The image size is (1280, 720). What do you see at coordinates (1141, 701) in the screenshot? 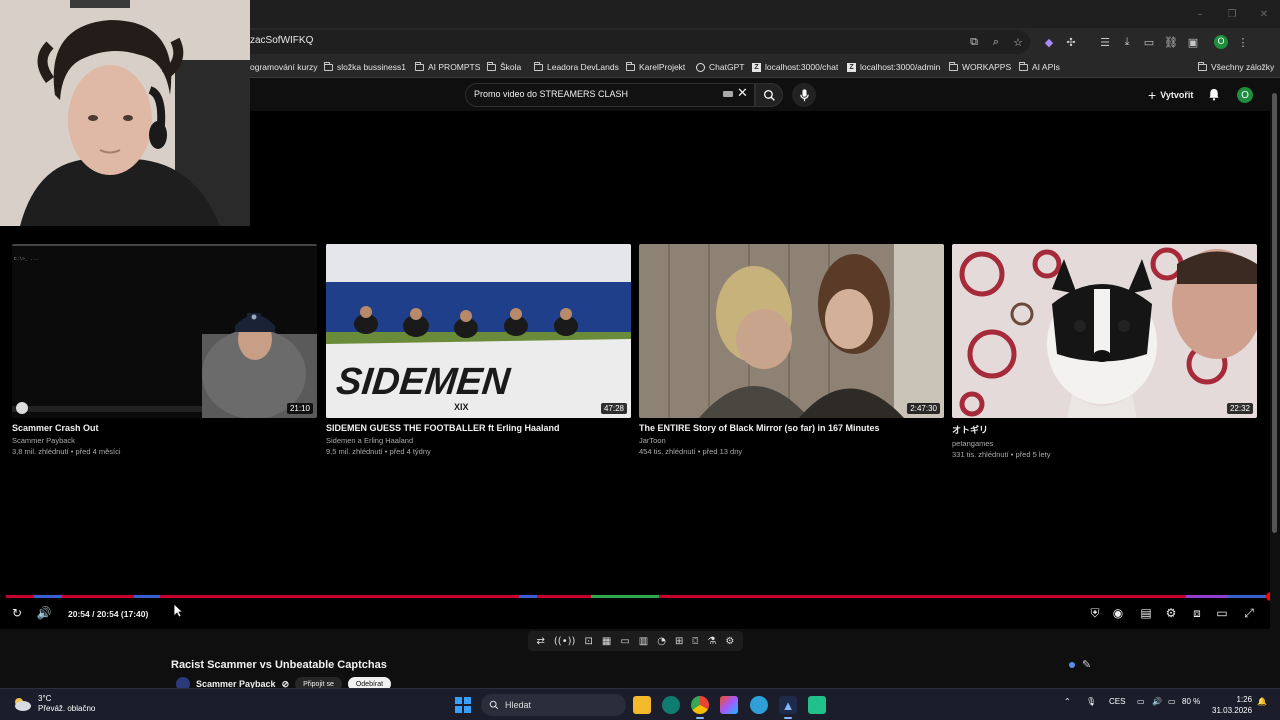
I see `display-icon: ▭` at bounding box center [1141, 701].